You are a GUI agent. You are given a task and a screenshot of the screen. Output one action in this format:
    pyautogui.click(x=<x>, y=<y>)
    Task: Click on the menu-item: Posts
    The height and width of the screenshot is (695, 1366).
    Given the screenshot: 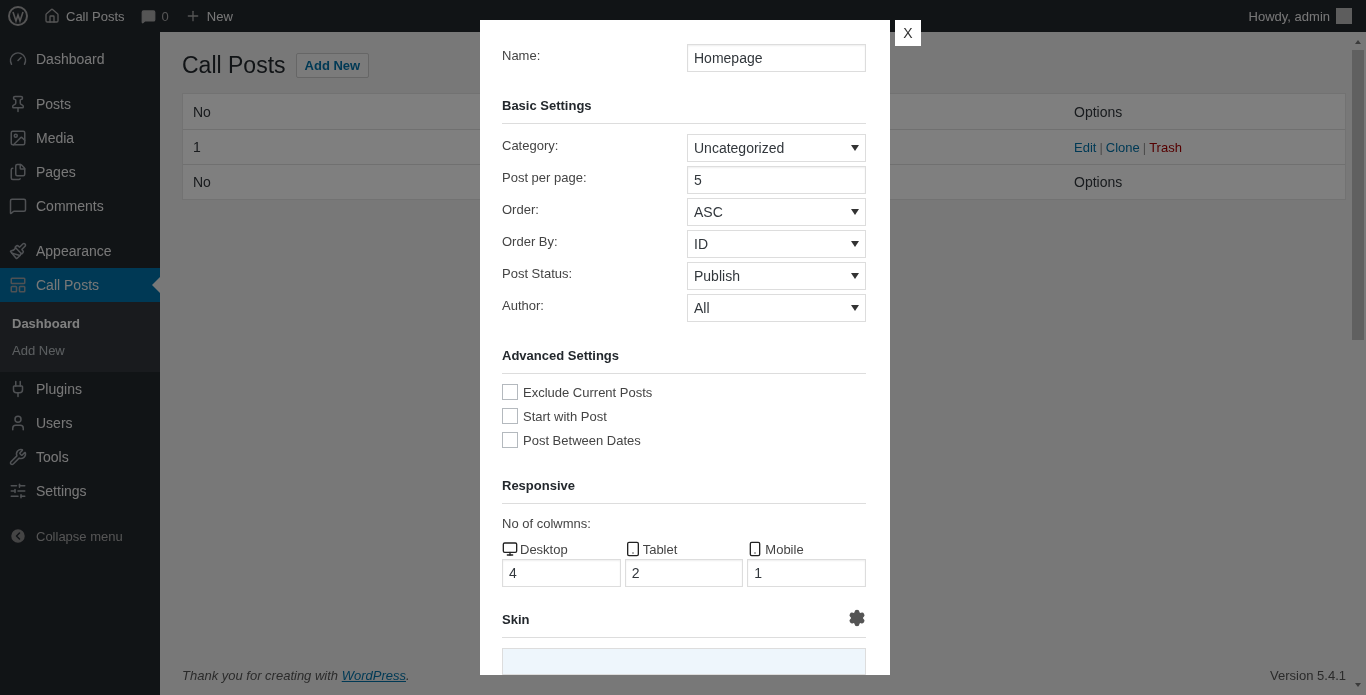 What is the action you would take?
    pyautogui.click(x=80, y=104)
    